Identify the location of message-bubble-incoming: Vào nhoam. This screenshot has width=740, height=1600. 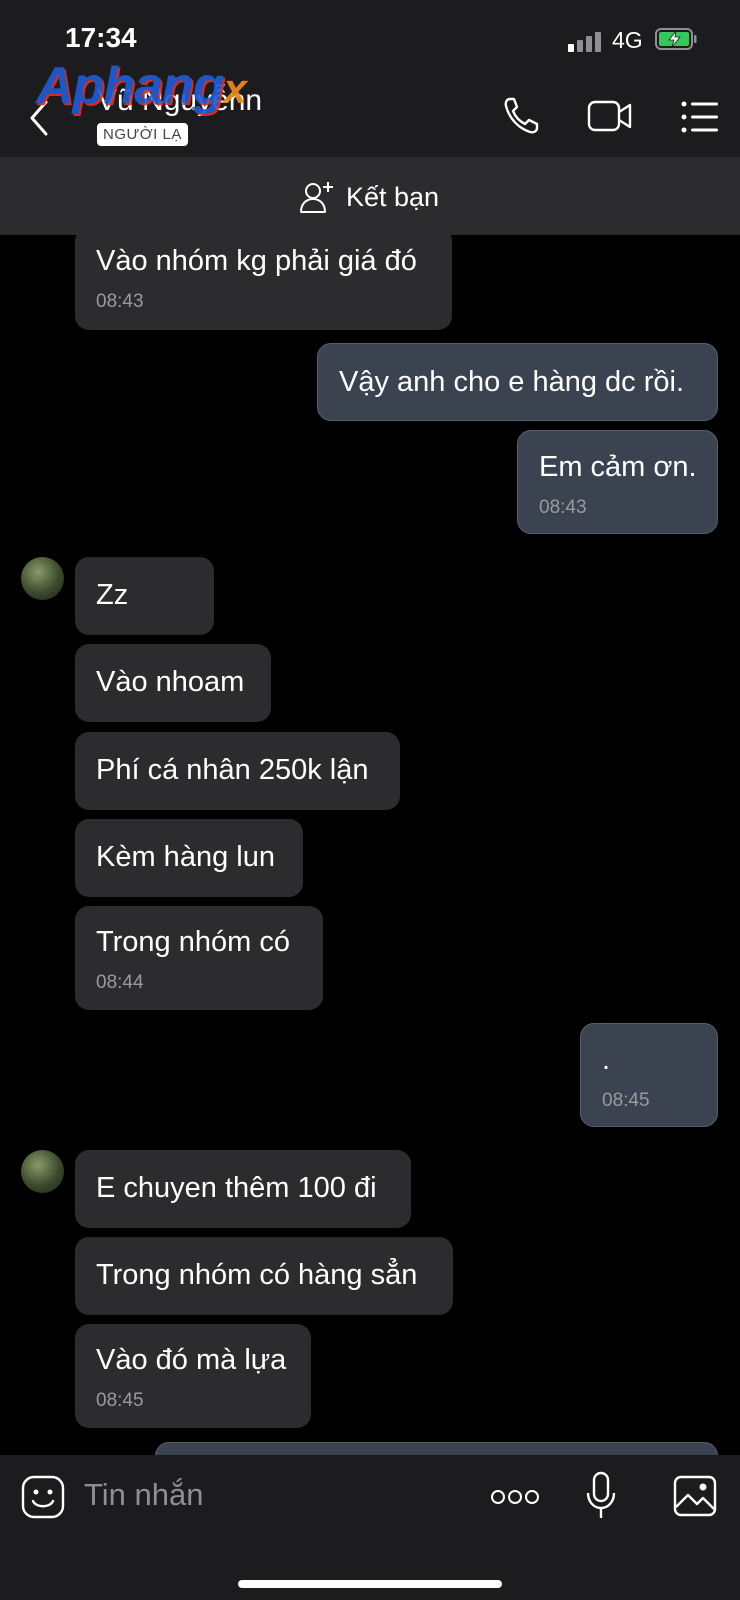
(173, 683).